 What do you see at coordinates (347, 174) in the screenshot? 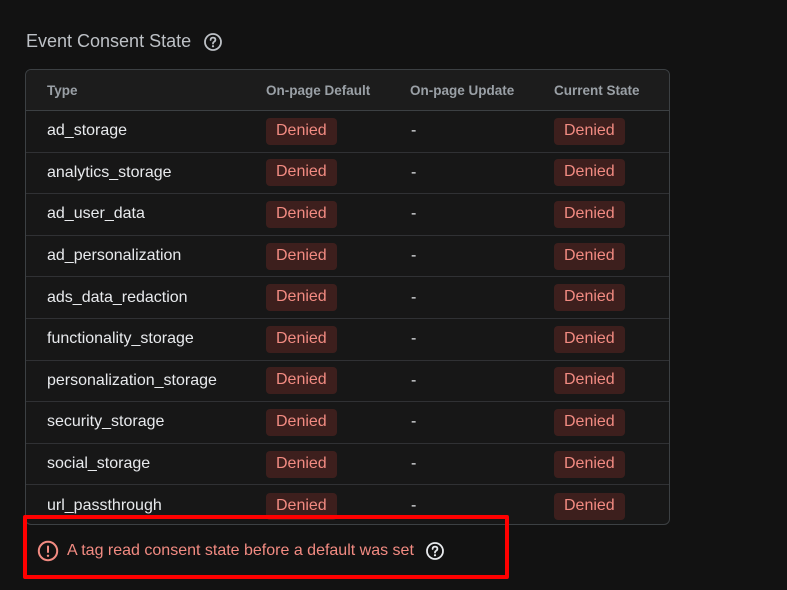
I see `table-row: analytics_storage Denied - Denied` at bounding box center [347, 174].